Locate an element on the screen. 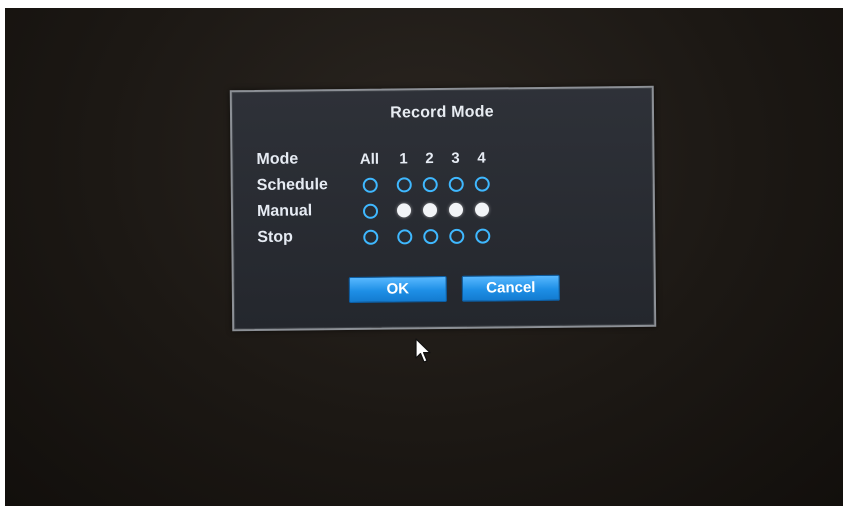 This screenshot has height=509, width=850. schedule-channel-2-radio is located at coordinates (430, 184).